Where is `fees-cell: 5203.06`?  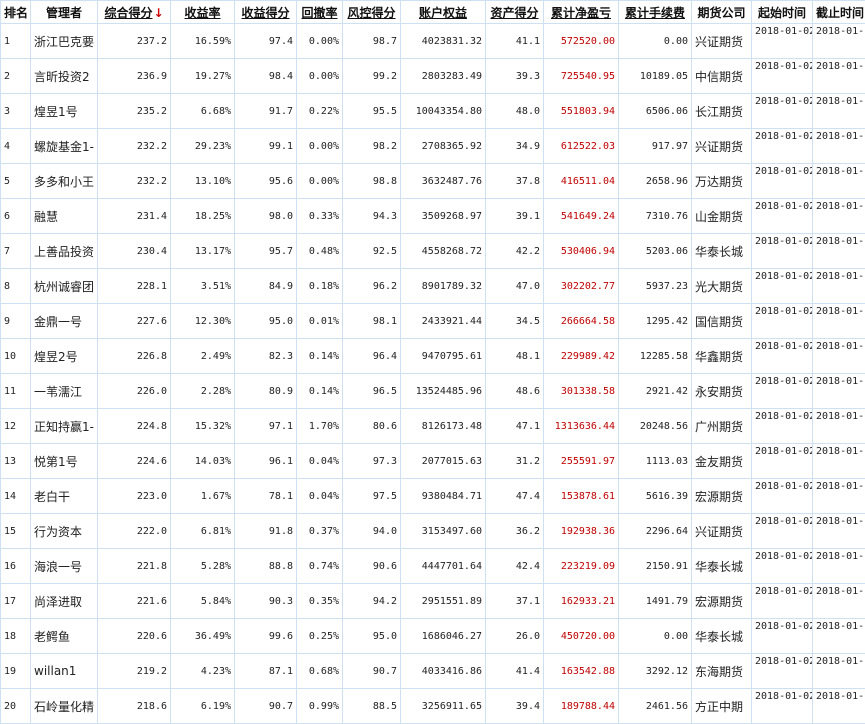
fees-cell: 5203.06 is located at coordinates (655, 251).